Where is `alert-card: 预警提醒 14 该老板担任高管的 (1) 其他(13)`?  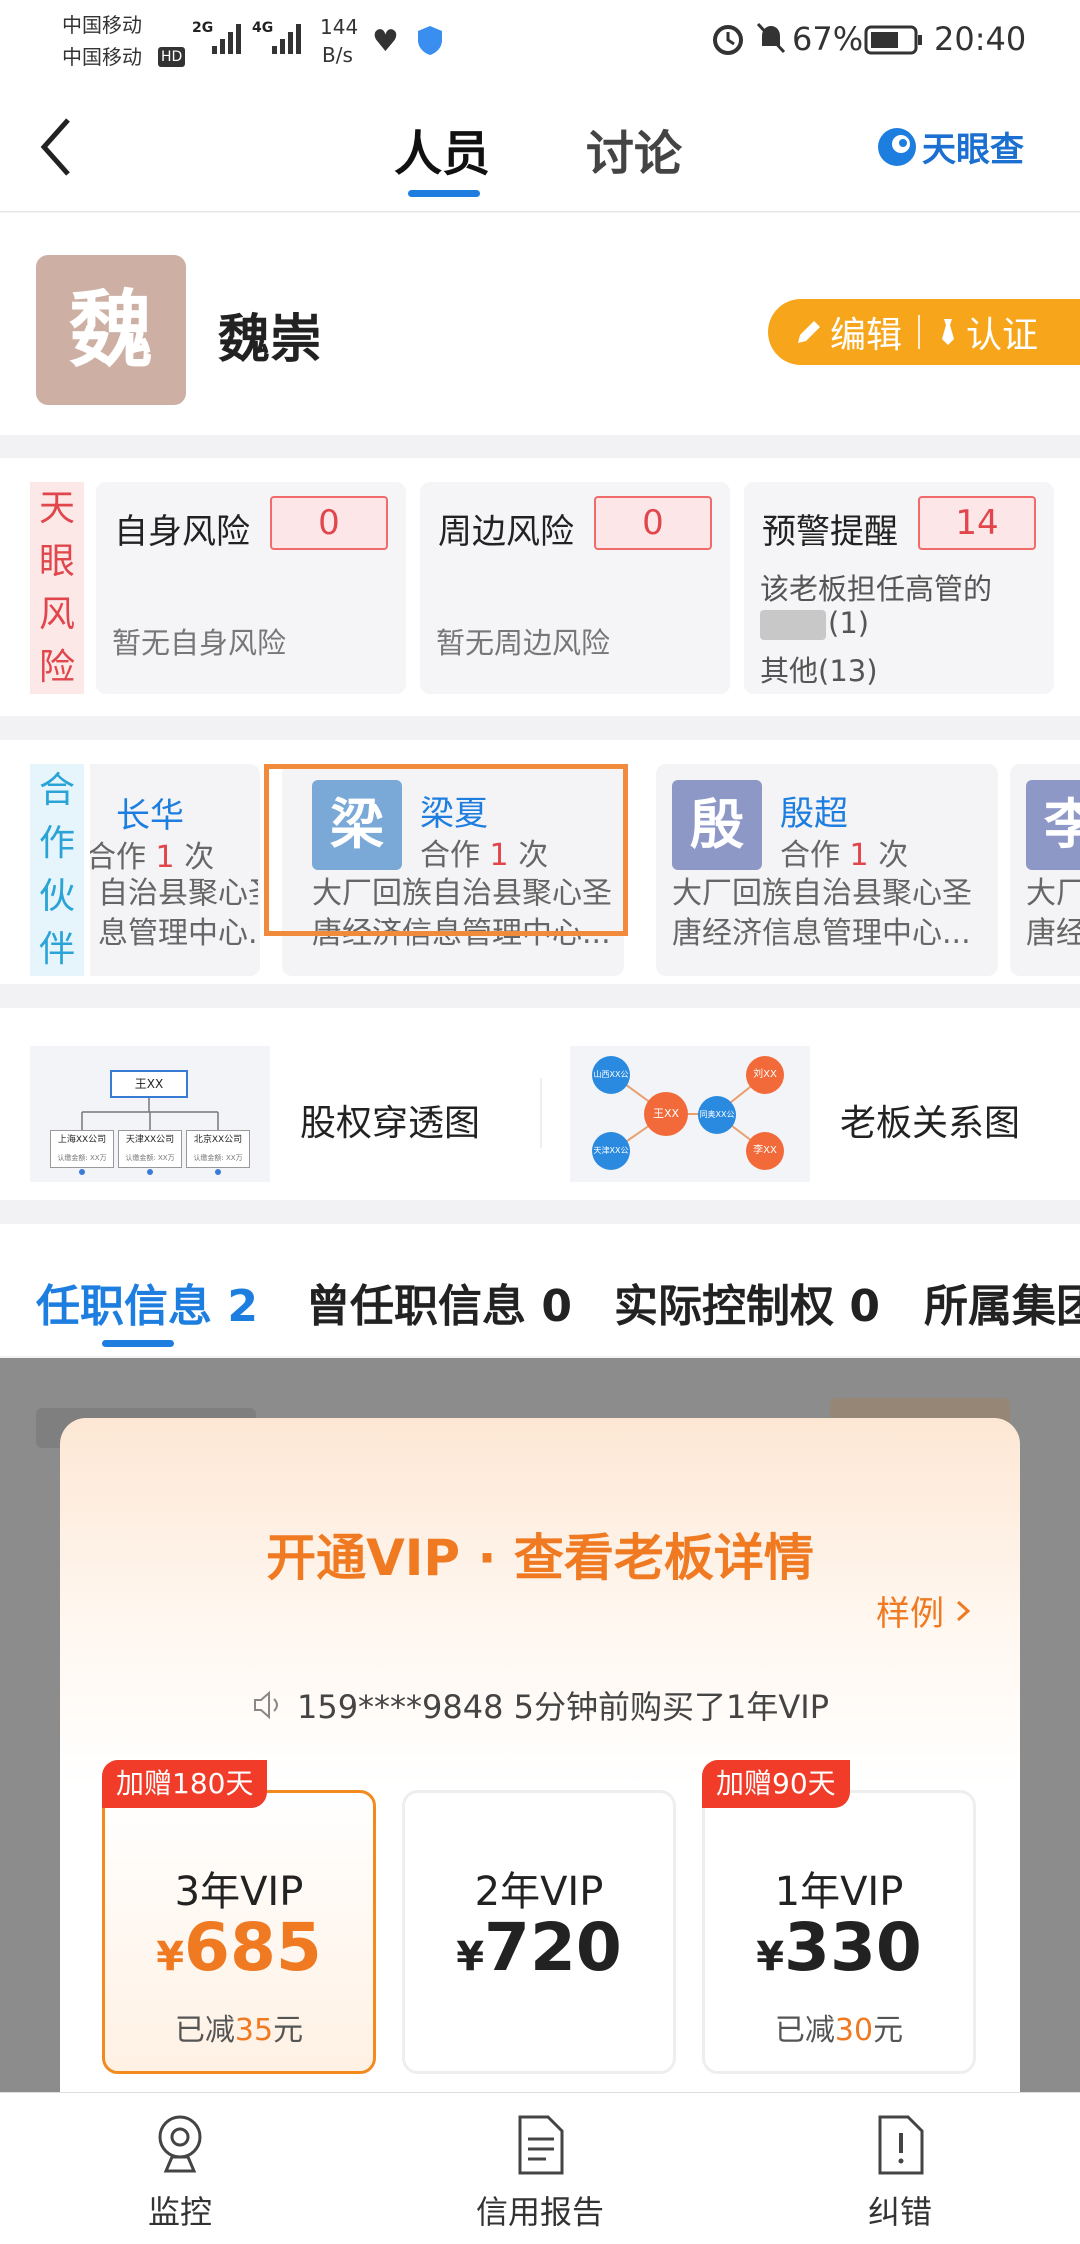 alert-card: 预警提醒 14 该老板担任高管的 (1) 其他(13) is located at coordinates (899, 588).